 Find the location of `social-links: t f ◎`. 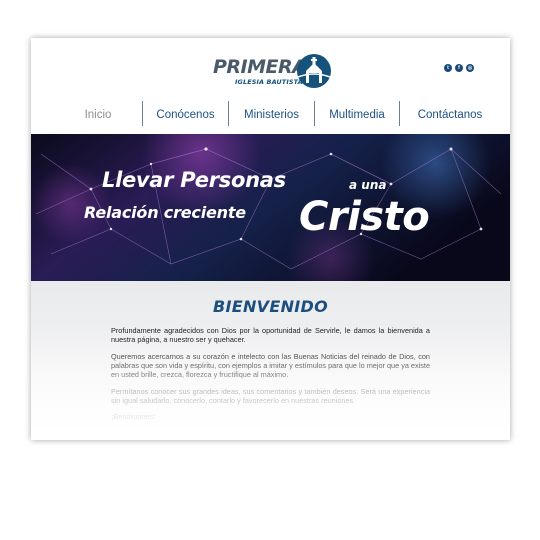

social-links: t f ◎ is located at coordinates (459, 68).